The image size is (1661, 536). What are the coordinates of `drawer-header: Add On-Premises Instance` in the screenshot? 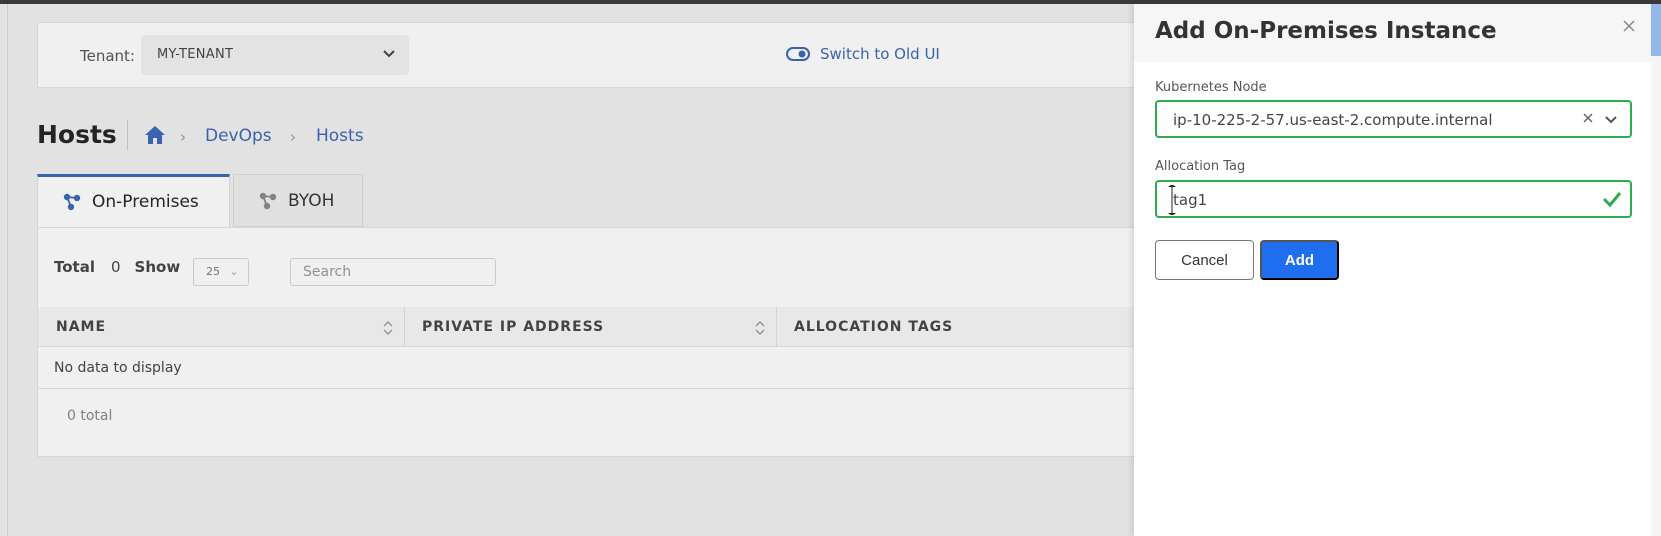 It's located at (1392, 33).